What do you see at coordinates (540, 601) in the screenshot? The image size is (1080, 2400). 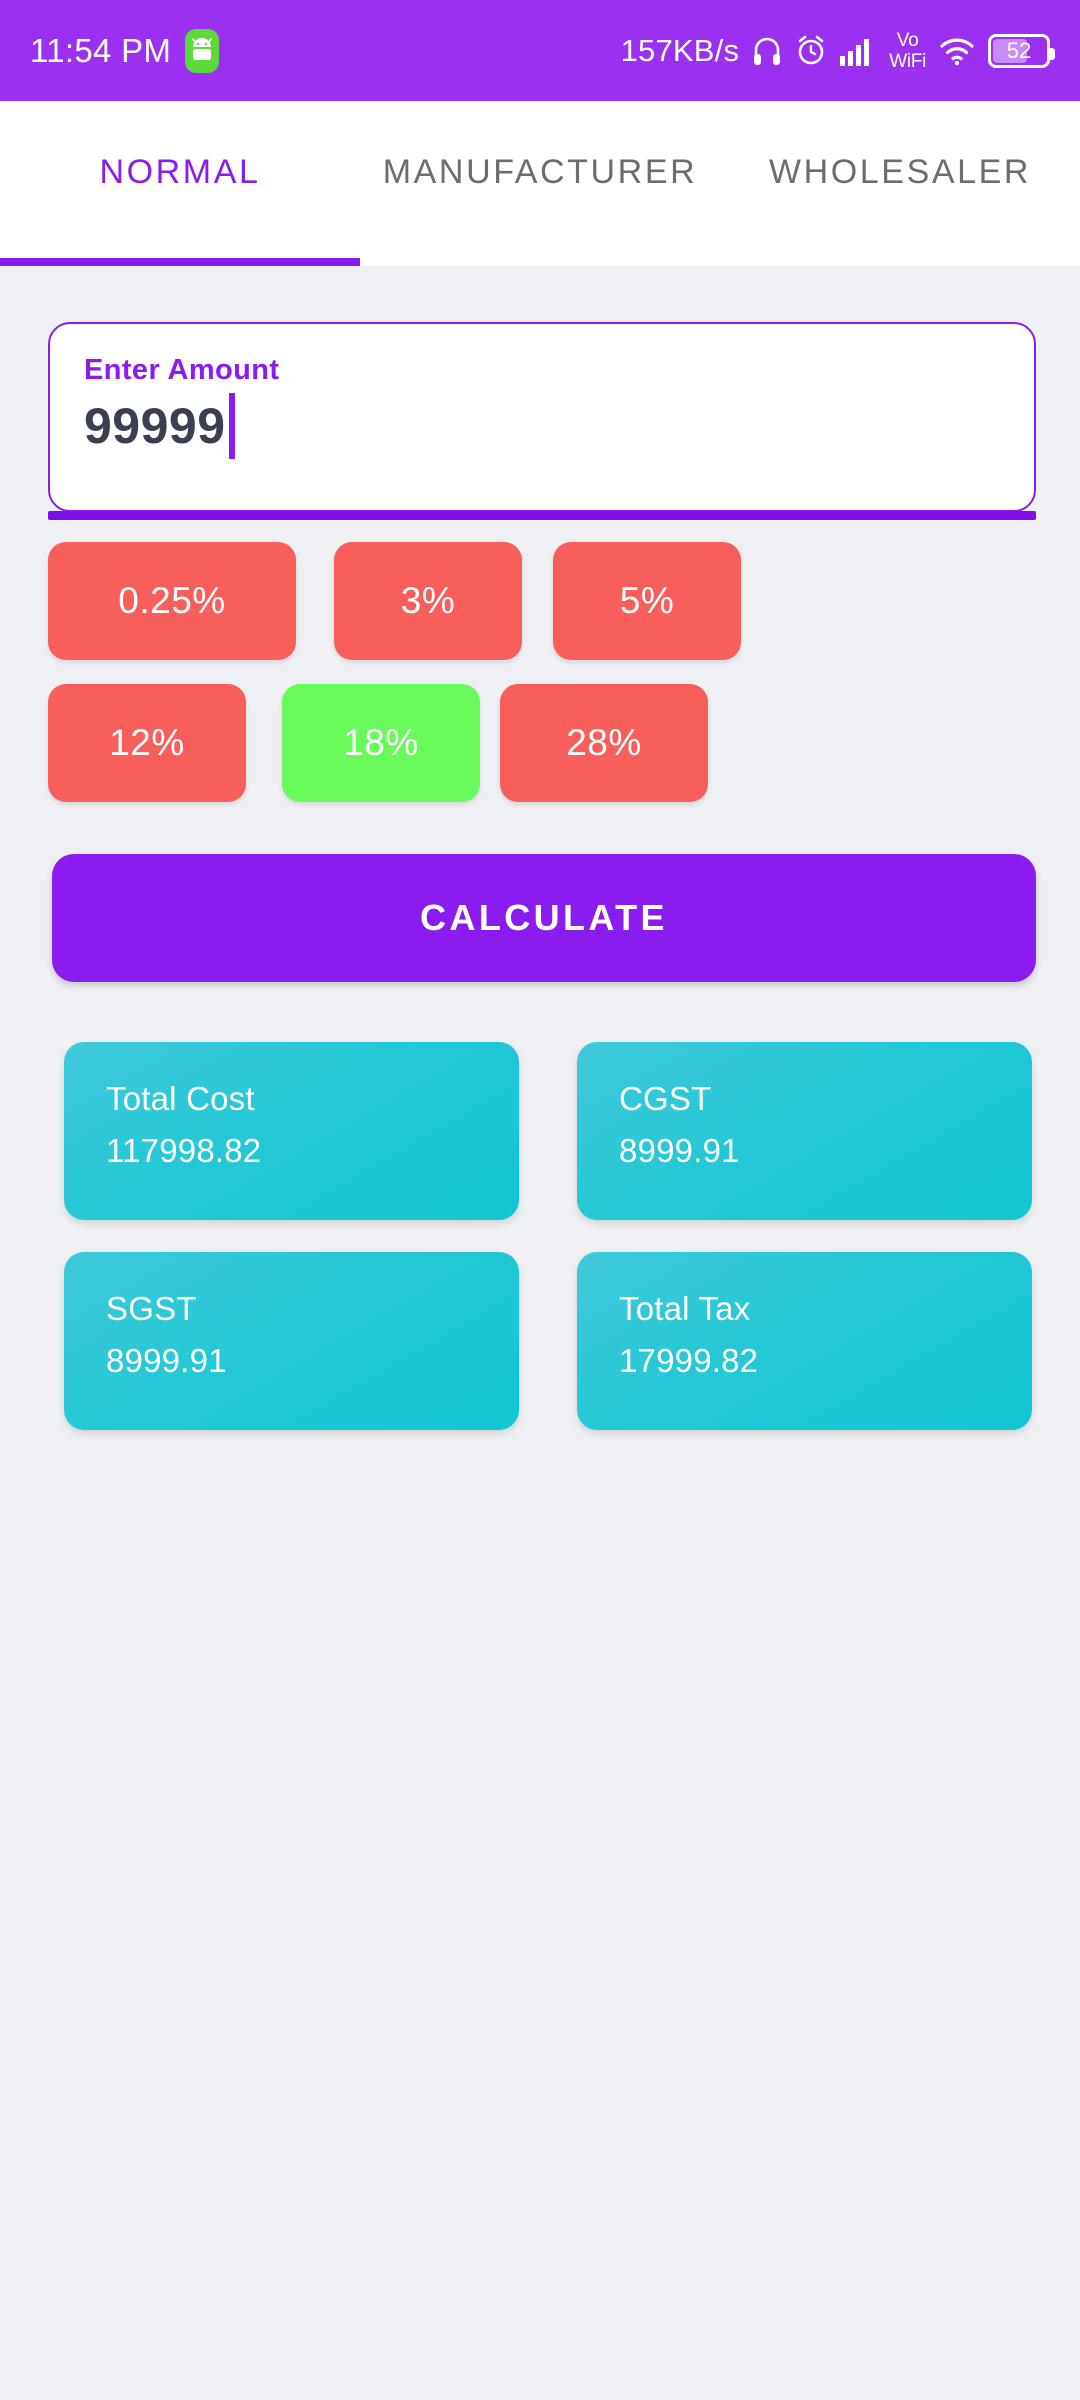 I see `rate-buttons-row-1: 0.25% 3% 5%` at bounding box center [540, 601].